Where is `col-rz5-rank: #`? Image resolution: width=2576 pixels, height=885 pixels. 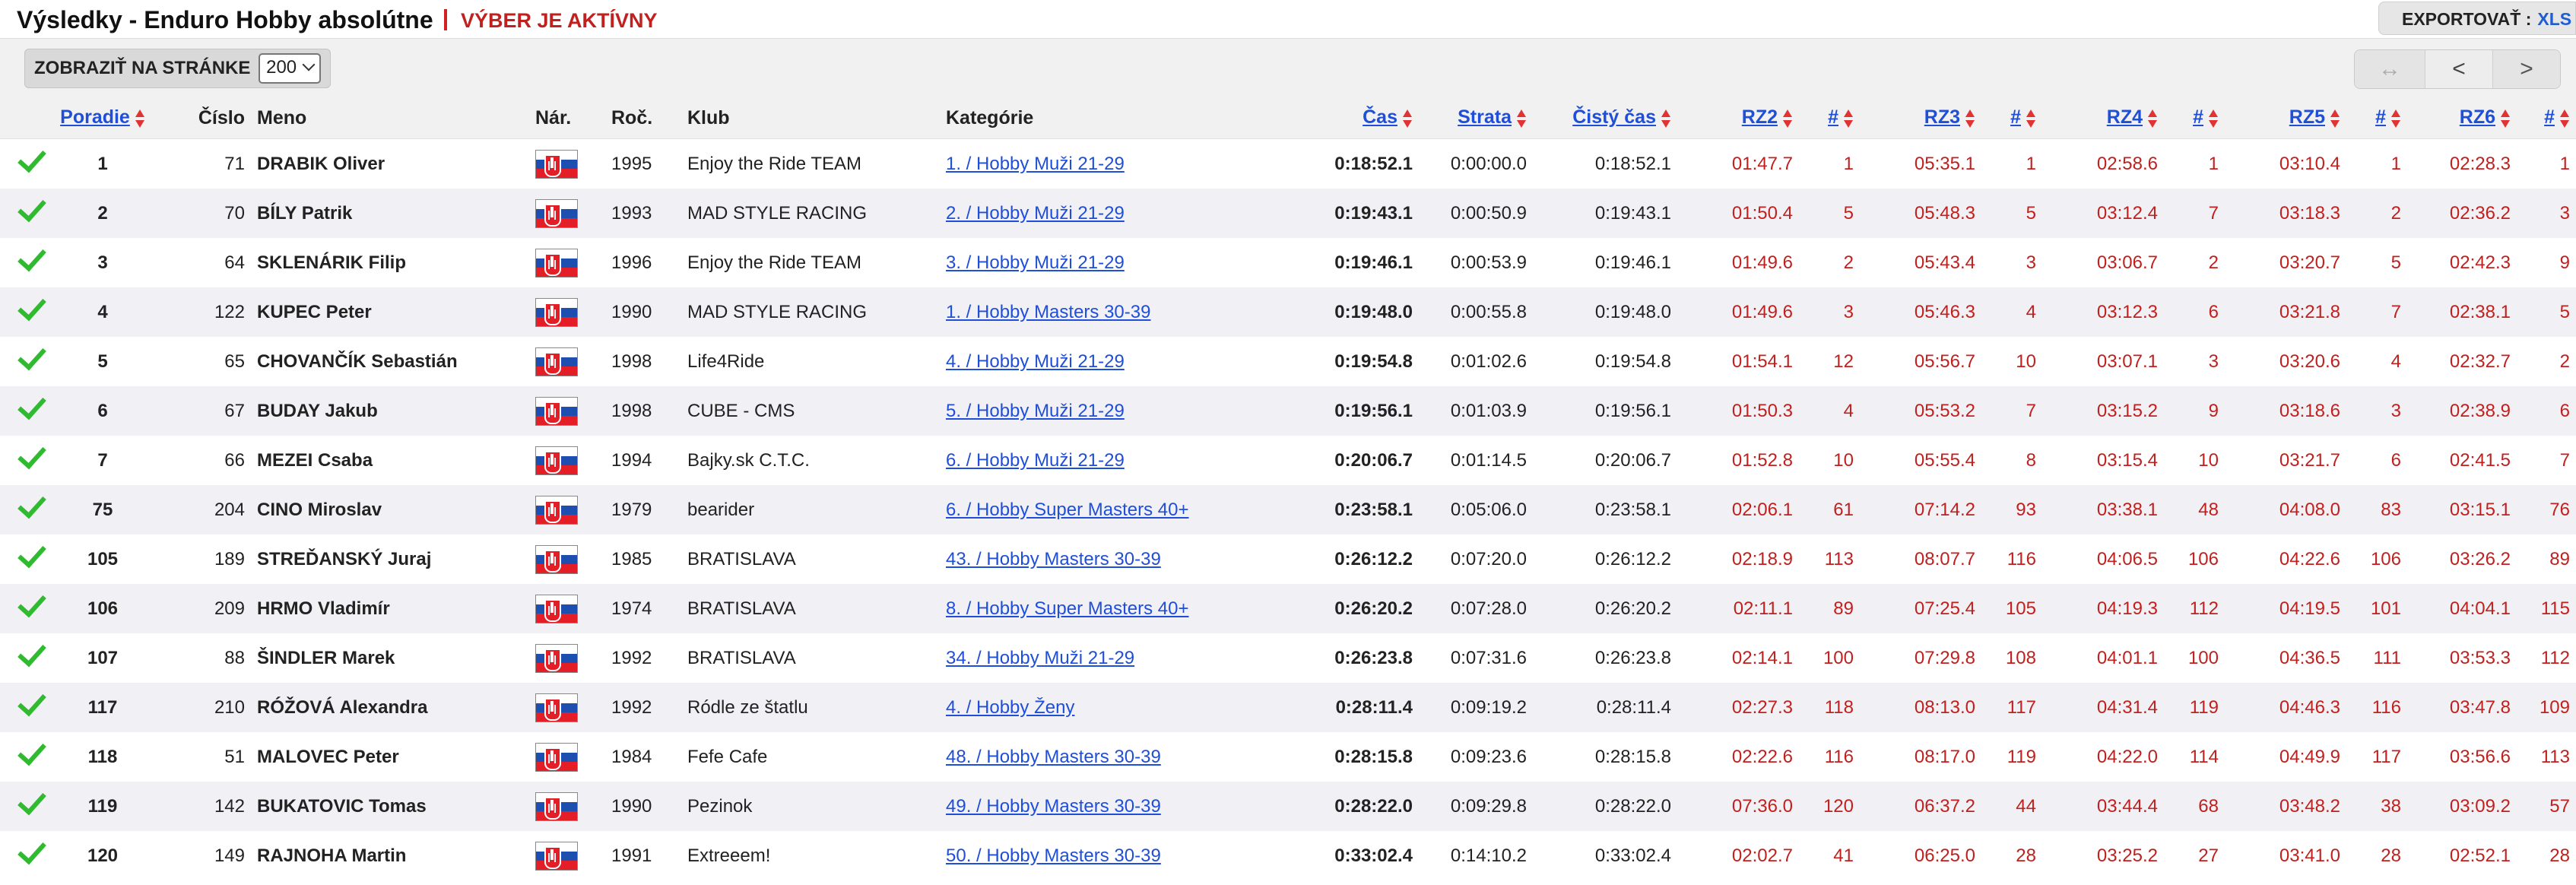 col-rz5-rank: # is located at coordinates (2377, 118).